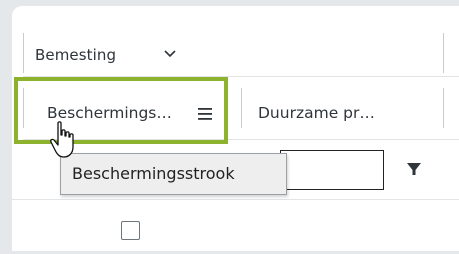 The height and width of the screenshot is (254, 459). Describe the element at coordinates (75, 55) in the screenshot. I see `column-group-header-bemesting: Bemesting` at that location.